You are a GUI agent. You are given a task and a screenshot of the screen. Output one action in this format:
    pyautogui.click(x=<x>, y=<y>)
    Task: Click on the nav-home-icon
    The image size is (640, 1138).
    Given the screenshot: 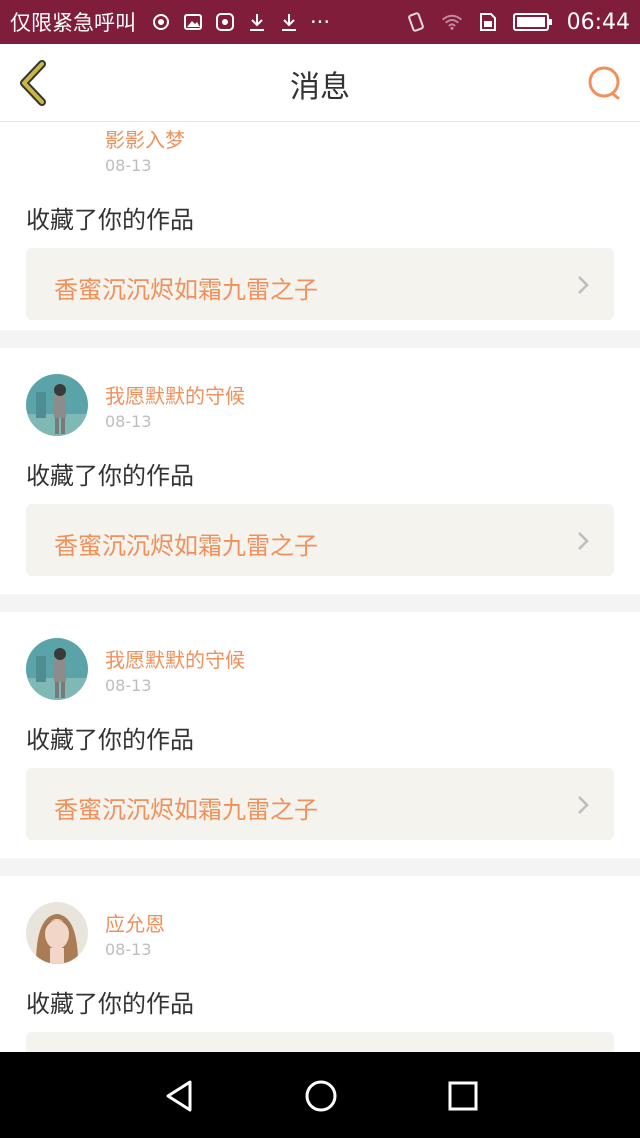 What is the action you would take?
    pyautogui.click(x=321, y=1096)
    